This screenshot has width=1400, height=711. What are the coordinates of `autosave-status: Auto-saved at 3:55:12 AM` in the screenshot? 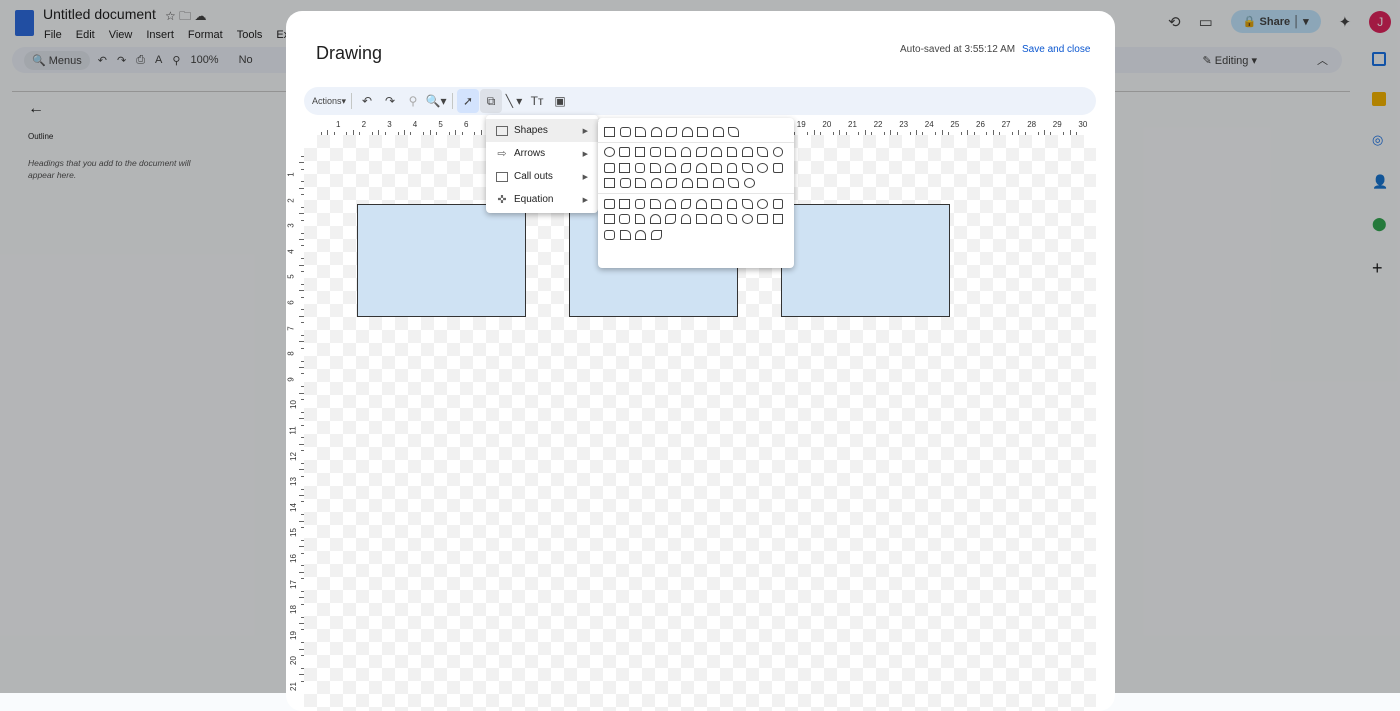 It's located at (958, 49).